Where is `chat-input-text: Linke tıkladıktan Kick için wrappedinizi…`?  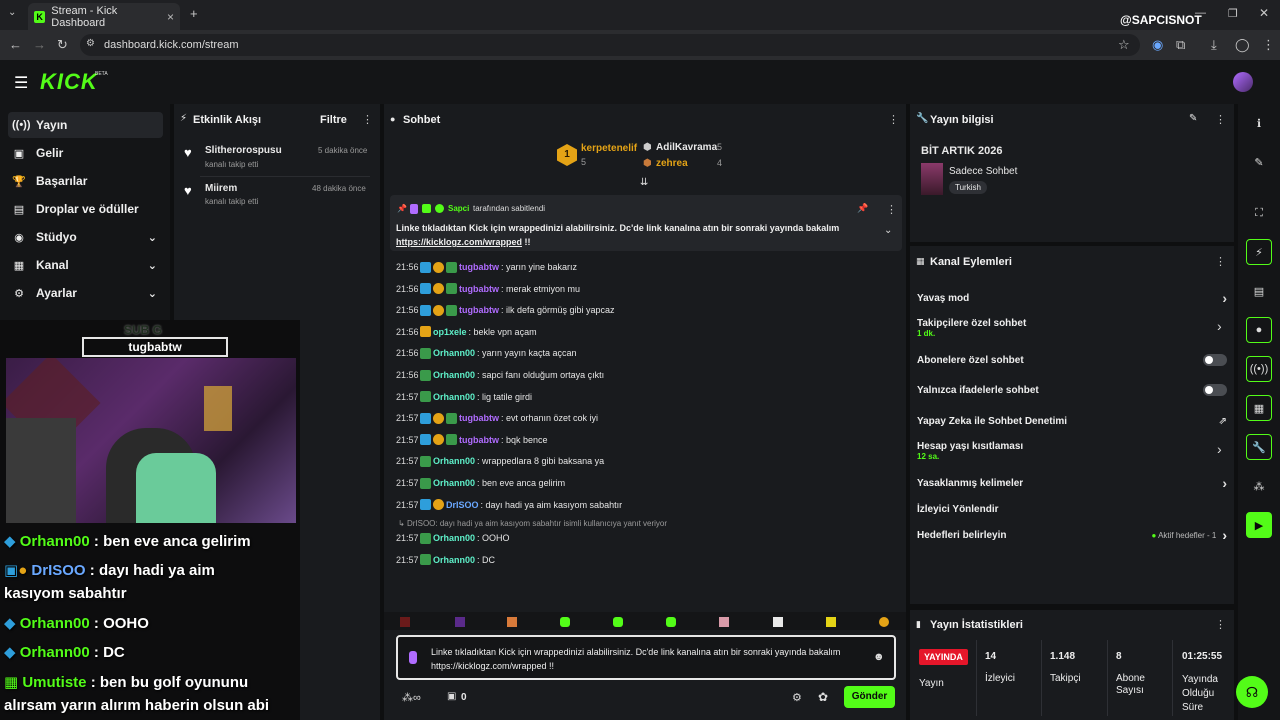 chat-input-text: Linke tıkladıktan Kick için wrappedinizi… is located at coordinates (646, 659).